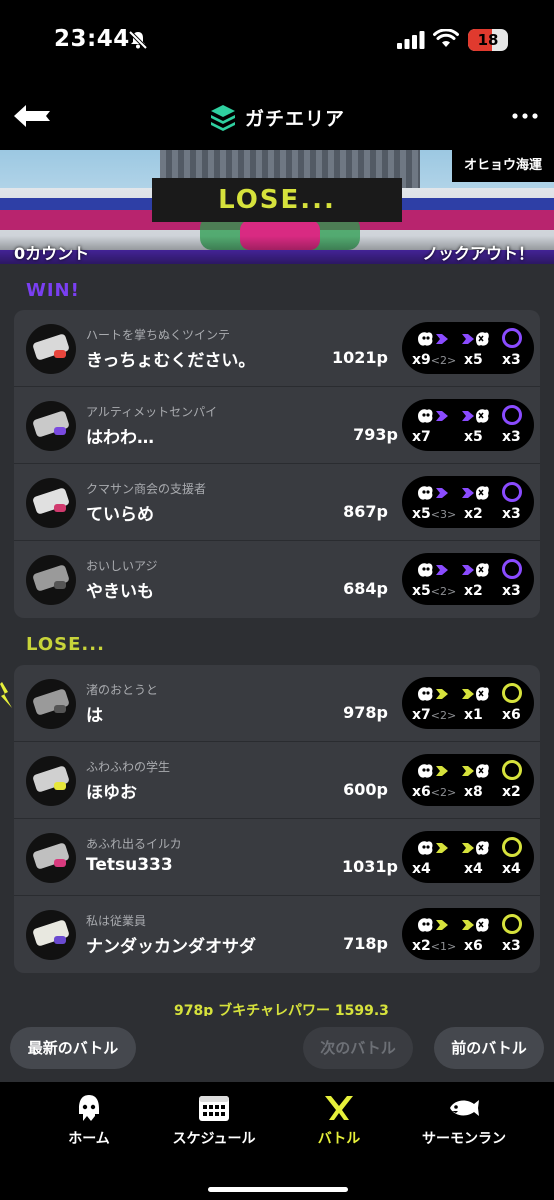  I want to click on clock: 23:44, so click(92, 39).